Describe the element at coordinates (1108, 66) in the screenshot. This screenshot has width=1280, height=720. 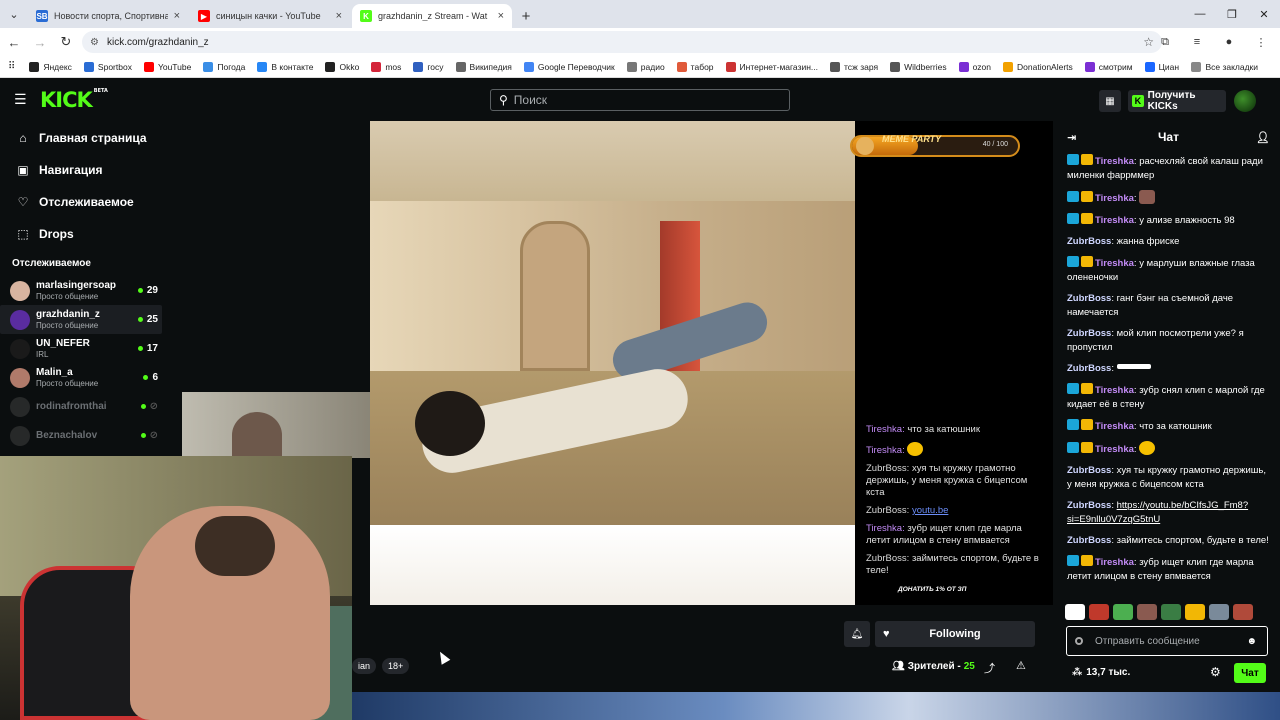
I see `bookmark-item: смотрим` at that location.